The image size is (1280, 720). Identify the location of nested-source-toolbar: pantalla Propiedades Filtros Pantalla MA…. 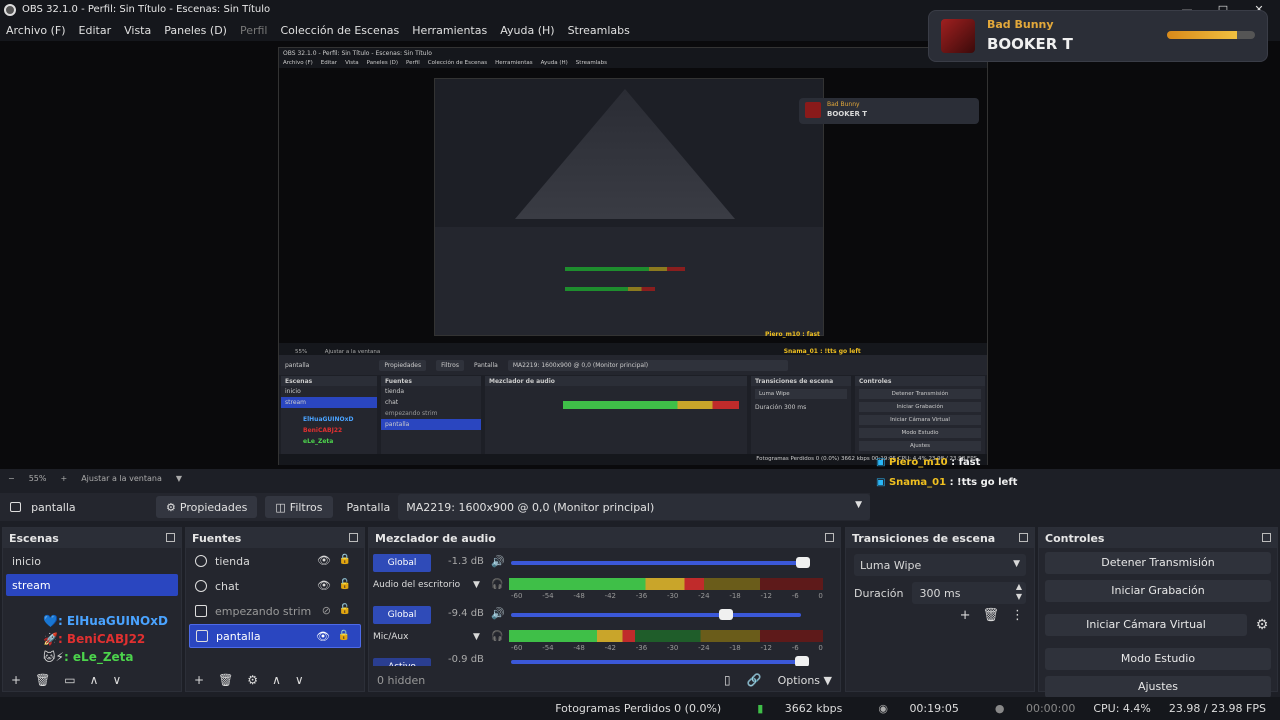
(633, 365).